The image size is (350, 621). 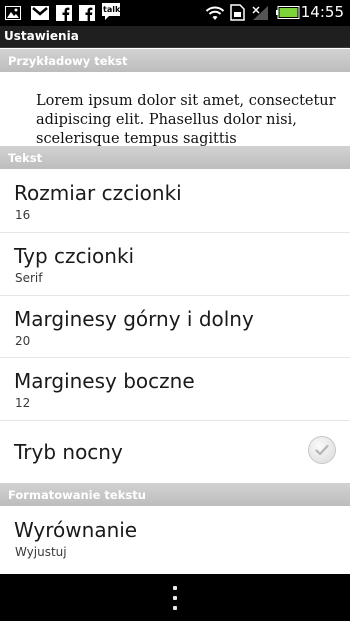 I want to click on signal-icon, so click(x=260, y=12).